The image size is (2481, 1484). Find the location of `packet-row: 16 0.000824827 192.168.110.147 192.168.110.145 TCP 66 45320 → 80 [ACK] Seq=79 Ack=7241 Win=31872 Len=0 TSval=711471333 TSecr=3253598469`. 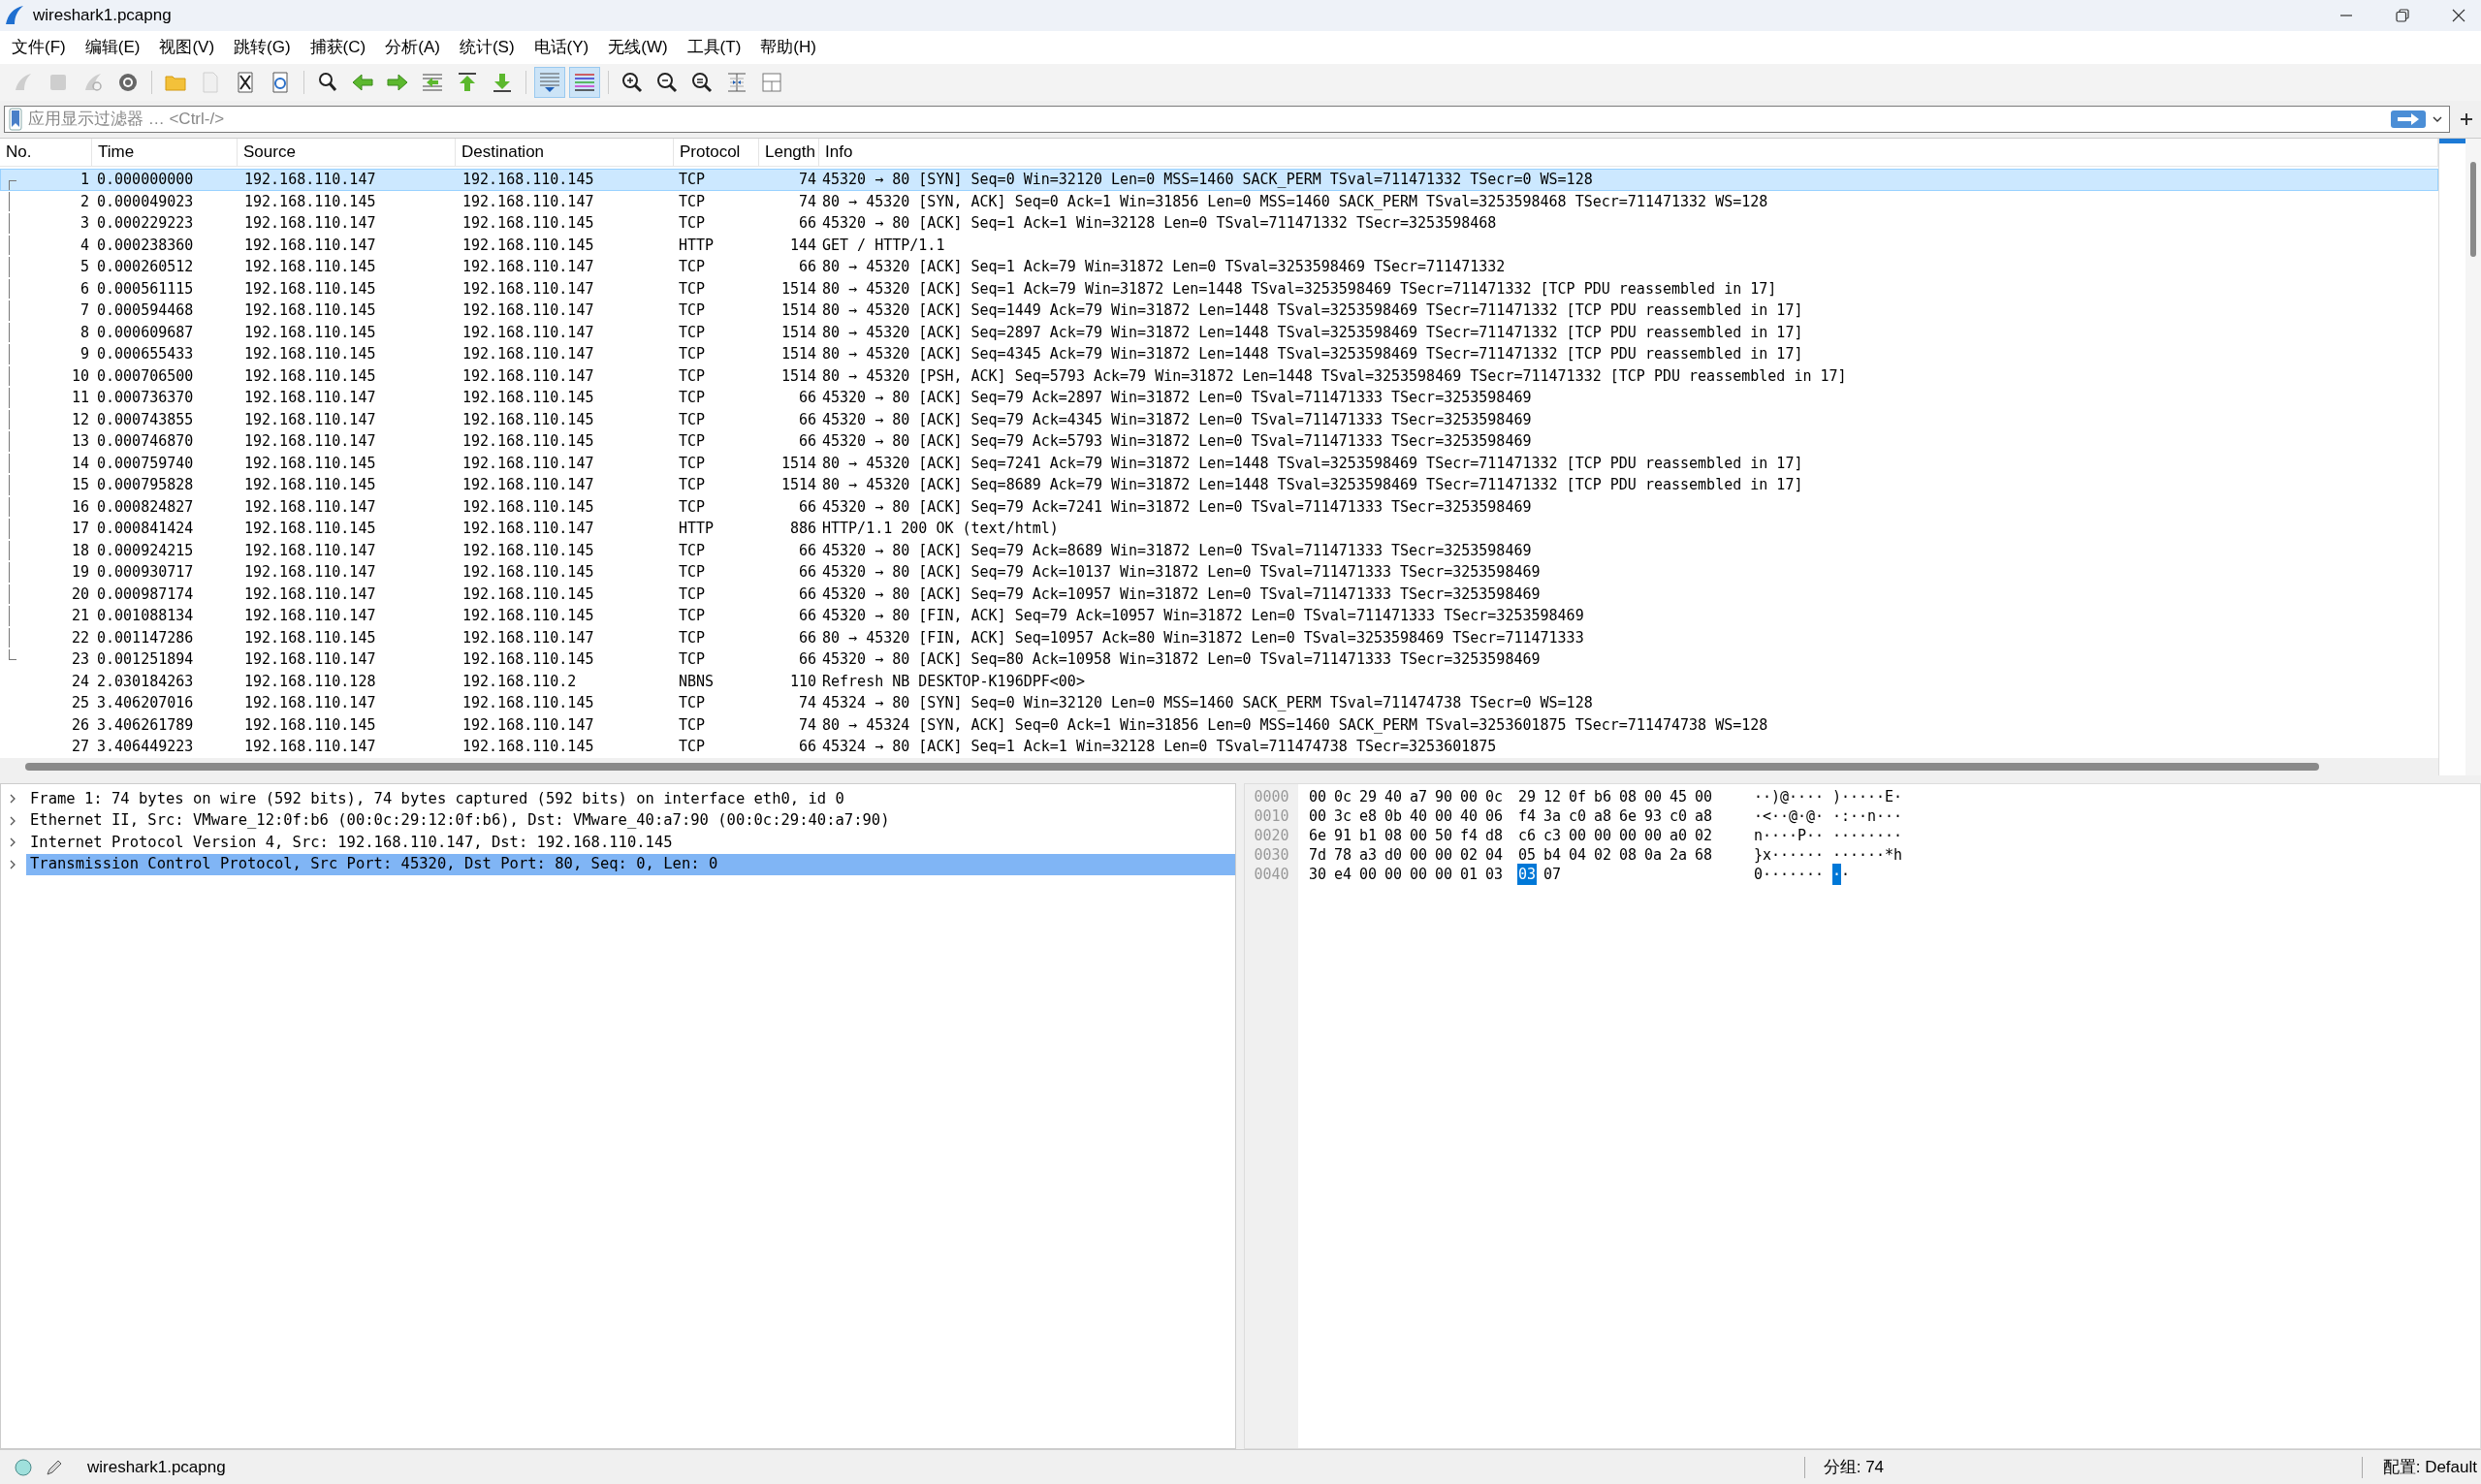

packet-row: 16 0.000824827 192.168.110.147 192.168.110.145 TCP 66 45320 → 80 [ACK] Seq=79 Ack=7241 Win=31872 Len=0 TSval=711471333 TSecr=3253598469 is located at coordinates (1219, 506).